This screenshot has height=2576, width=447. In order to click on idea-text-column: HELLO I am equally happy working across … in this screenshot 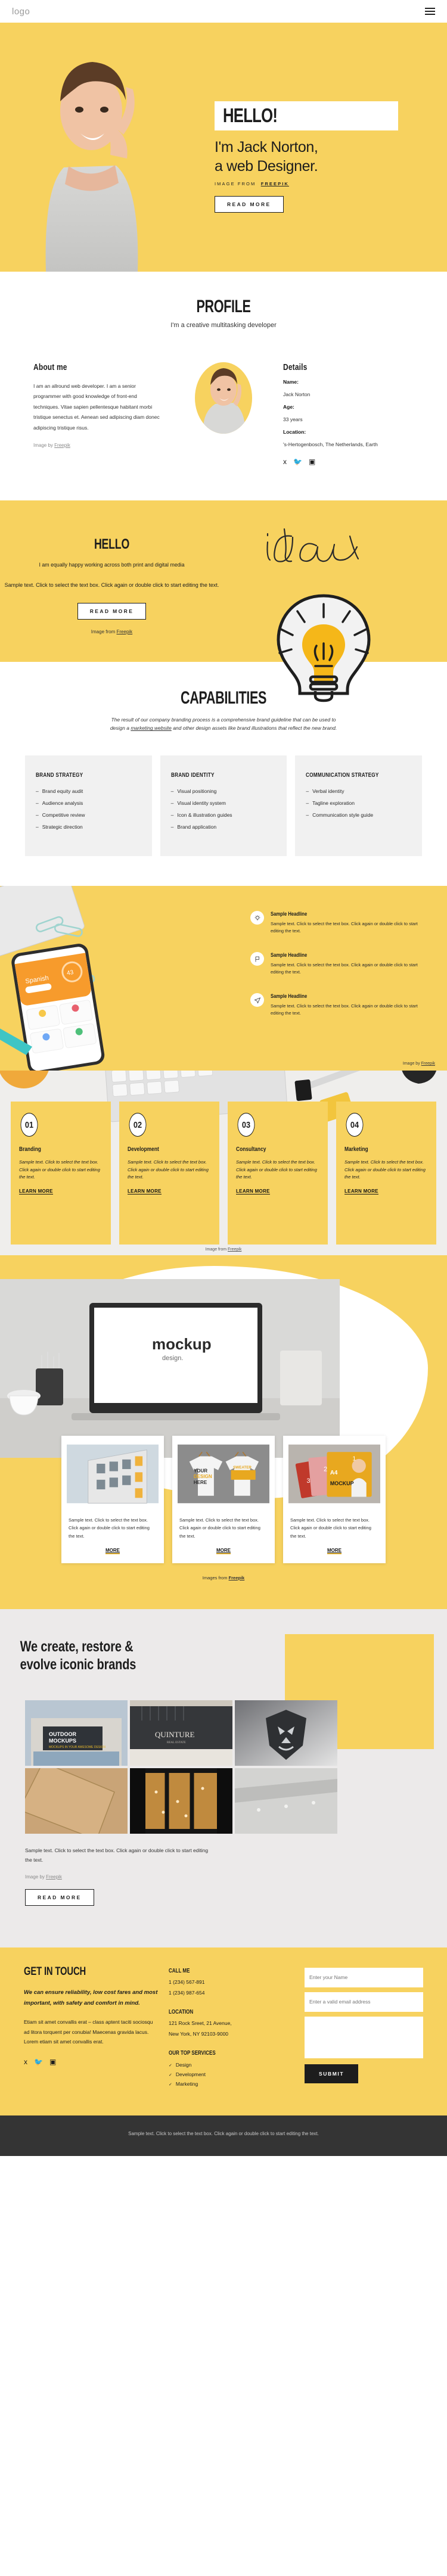, I will do `click(112, 578)`.